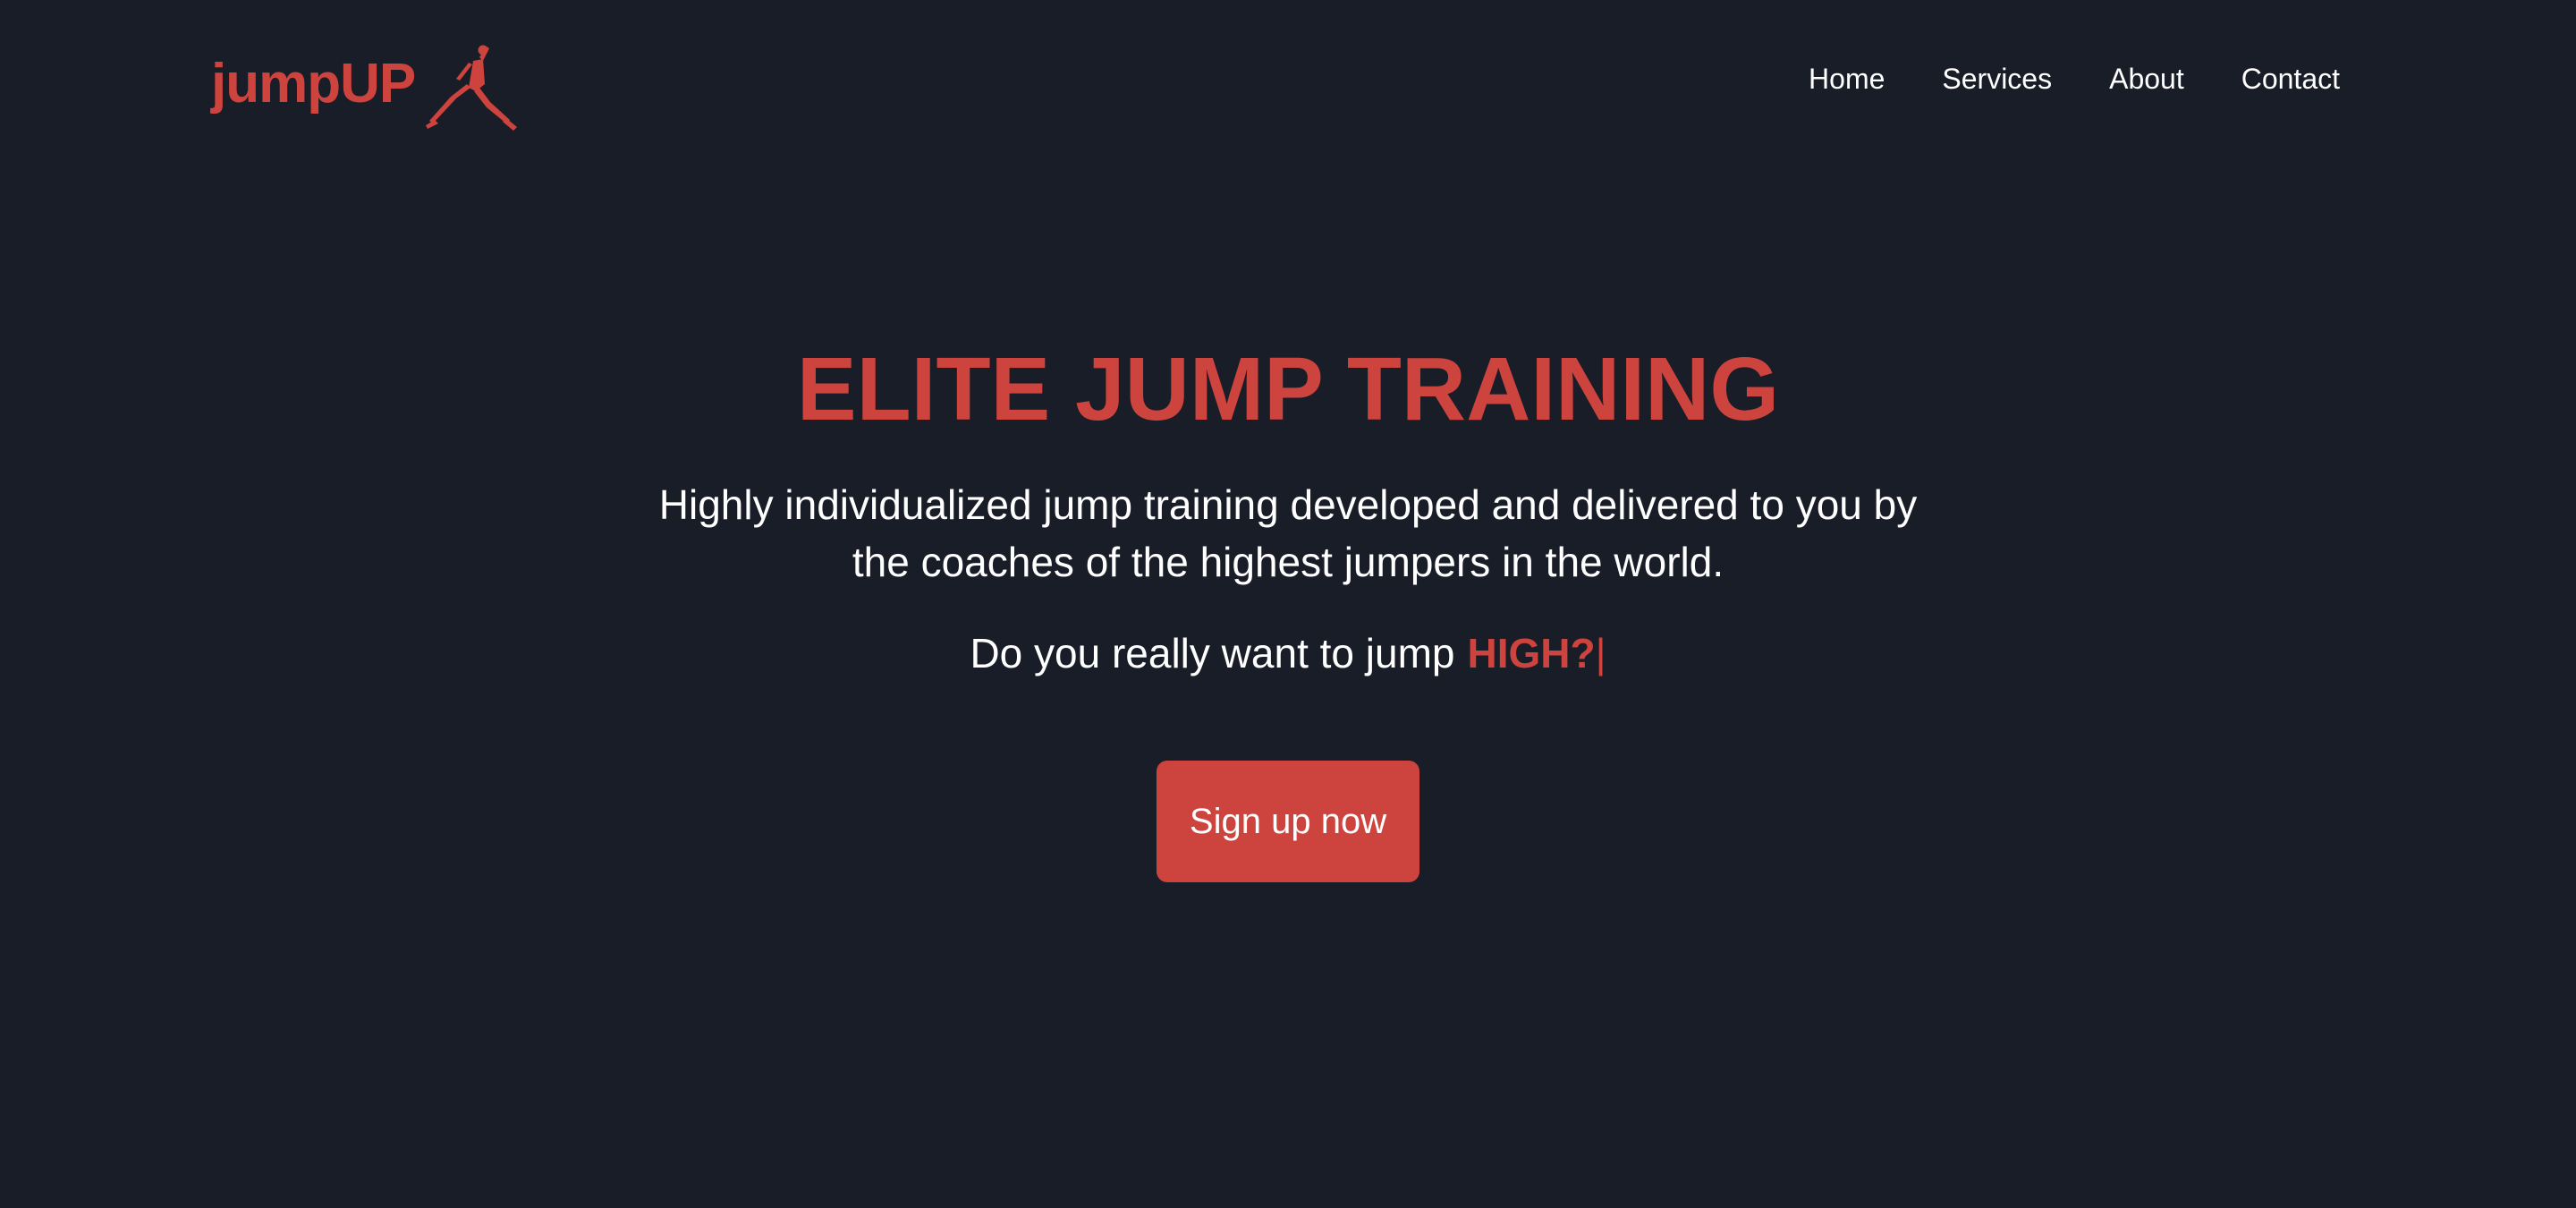 This screenshot has width=2576, height=1208. Describe the element at coordinates (1531, 653) in the screenshot. I see `hero-question-highlight: HIGH?` at that location.